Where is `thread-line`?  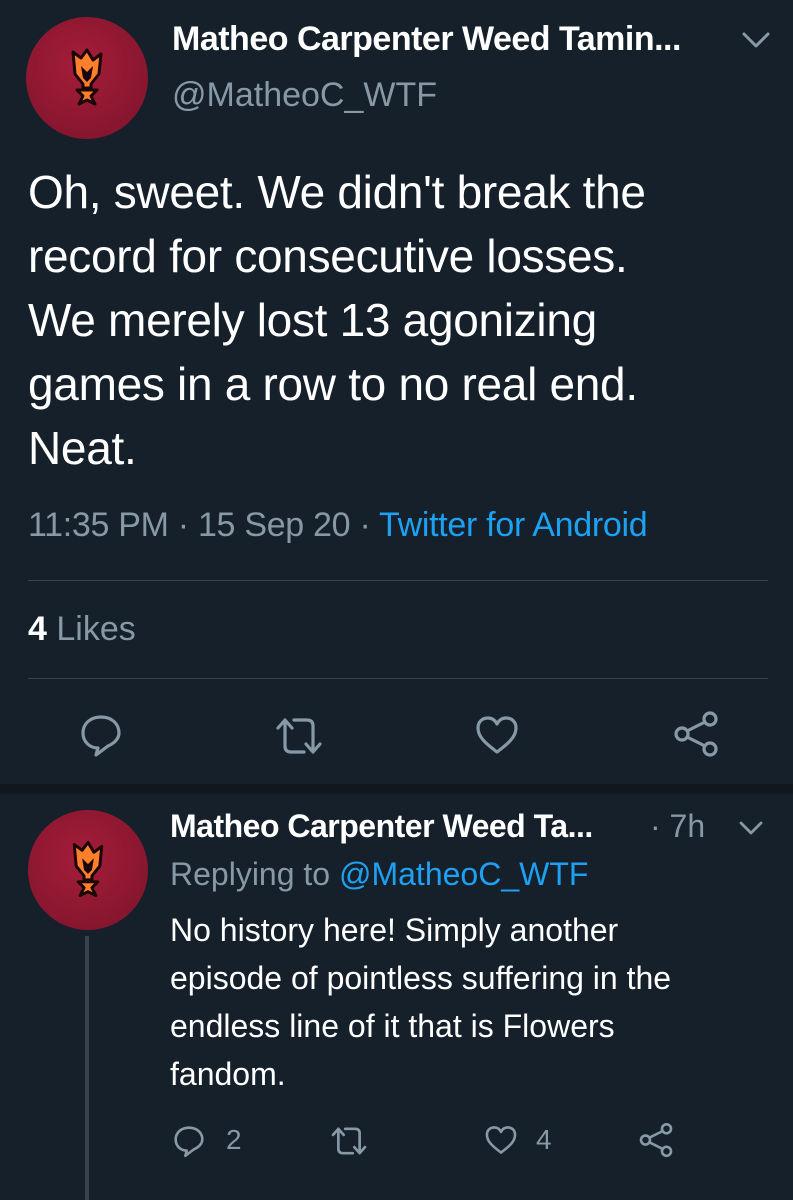
thread-line is located at coordinates (87, 1068).